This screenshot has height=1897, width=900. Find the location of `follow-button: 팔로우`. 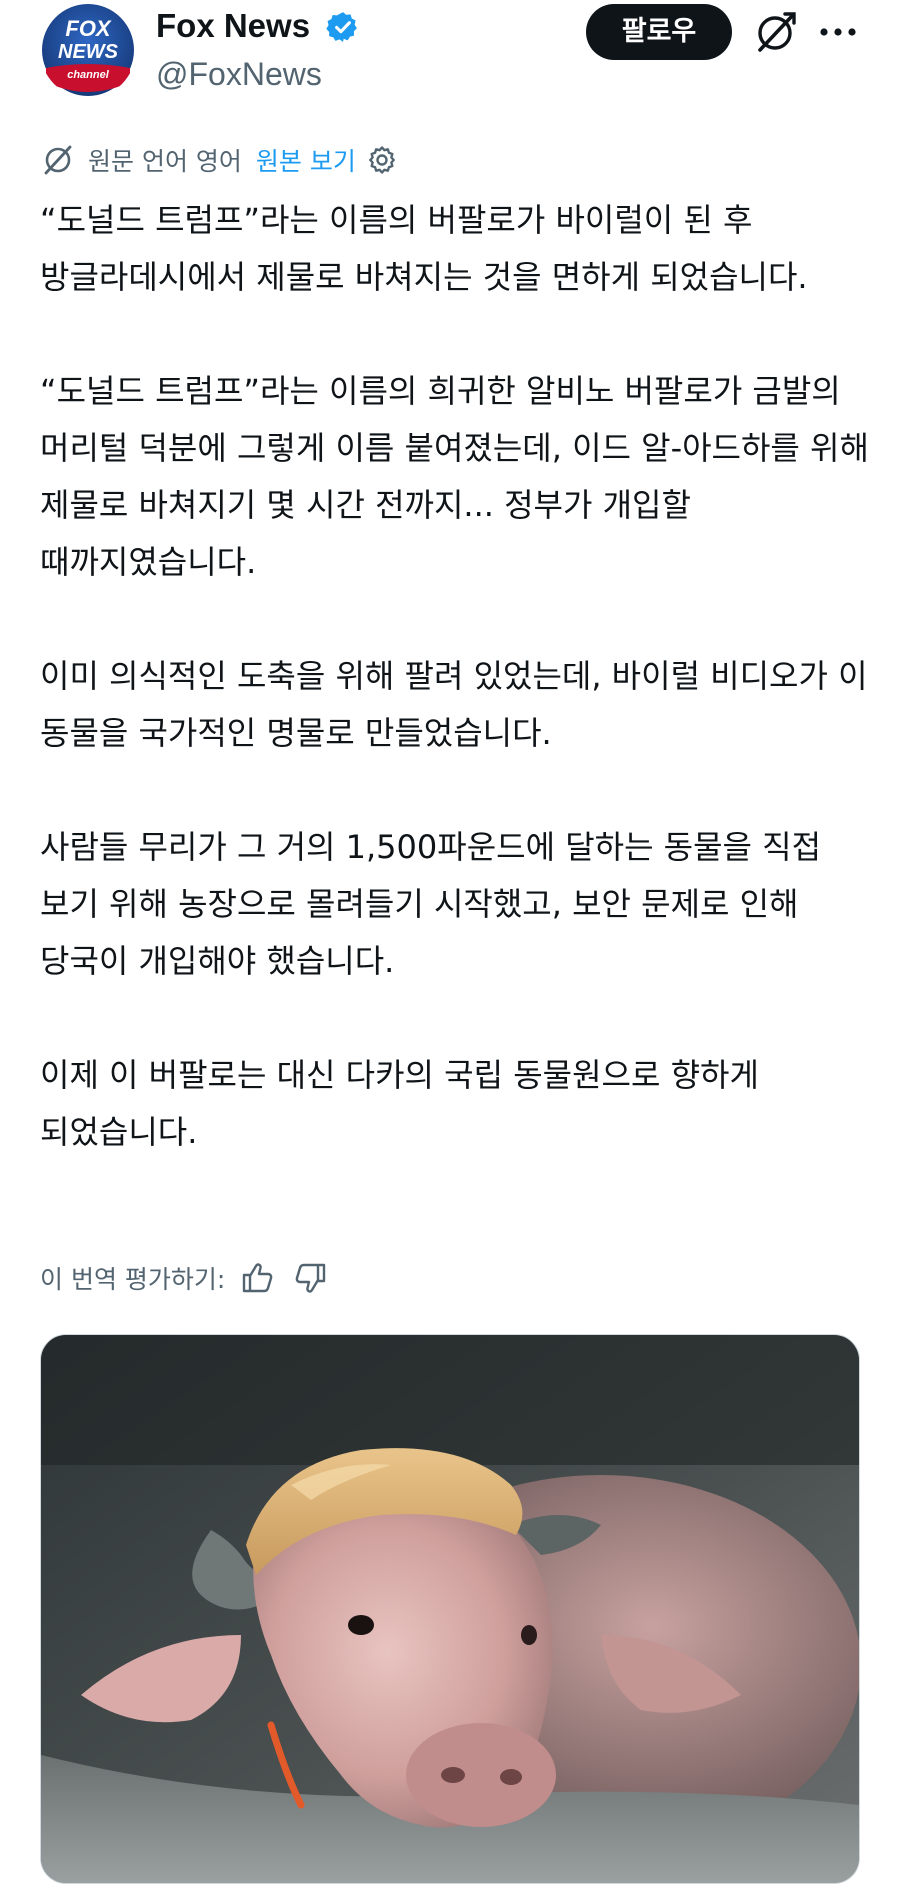

follow-button: 팔로우 is located at coordinates (659, 32).